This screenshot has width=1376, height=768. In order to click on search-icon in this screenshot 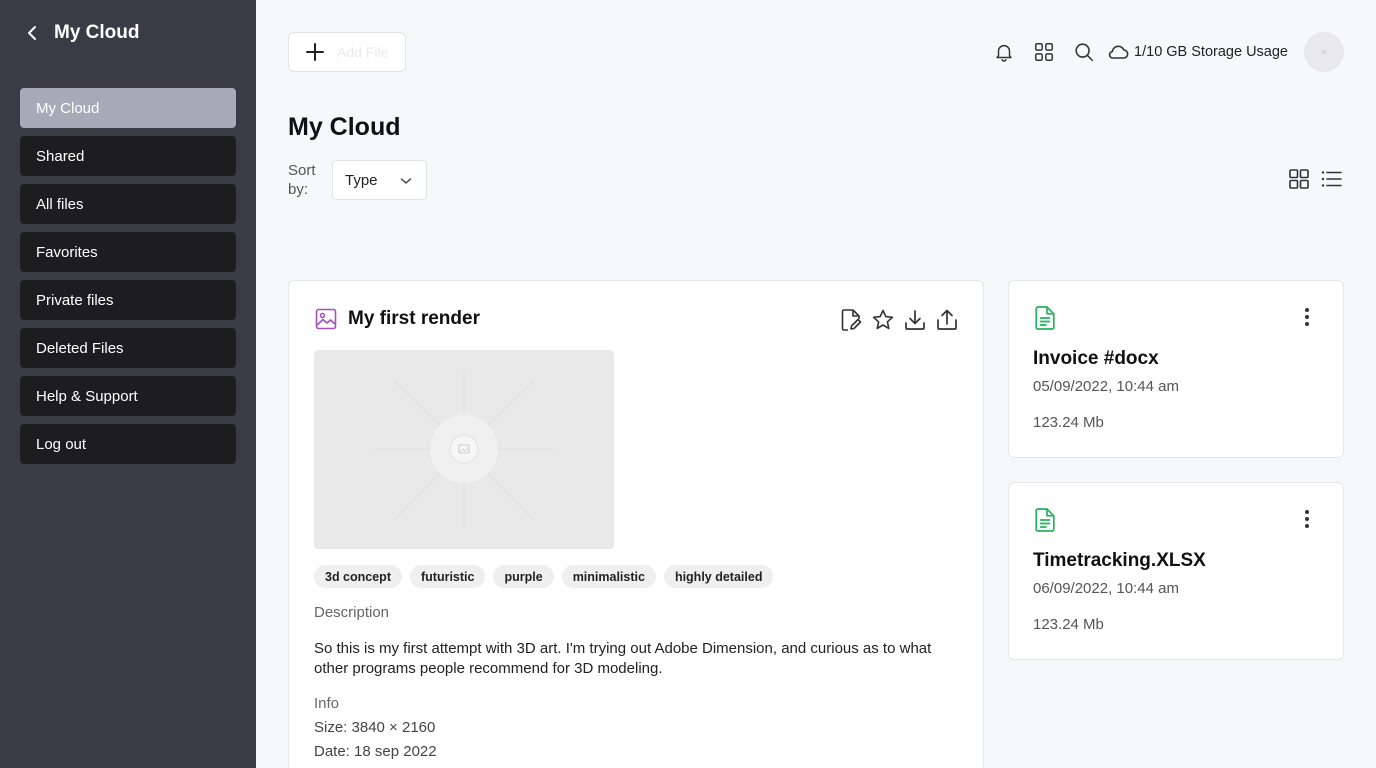, I will do `click(1084, 52)`.